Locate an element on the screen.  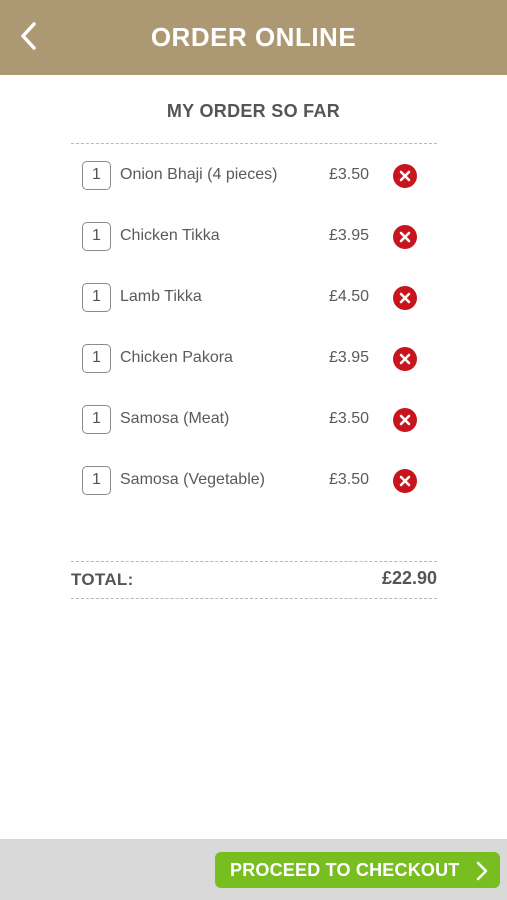
order-item: 1 Chicken Tikka £3.95 is located at coordinates (254, 237).